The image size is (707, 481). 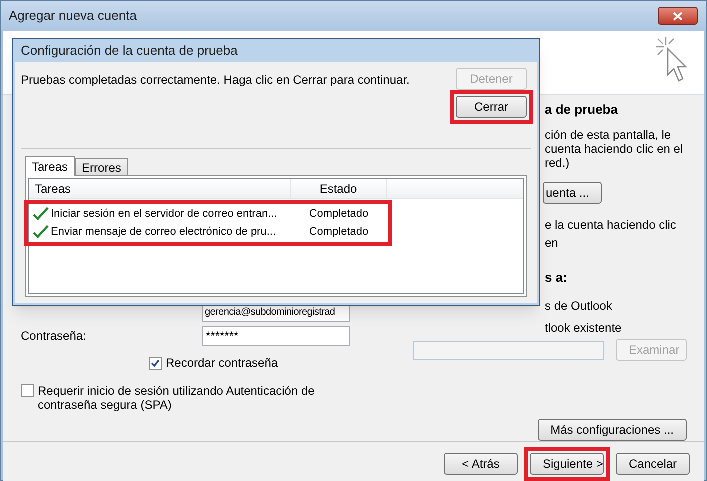 What do you see at coordinates (101, 166) in the screenshot?
I see `tab: Errores` at bounding box center [101, 166].